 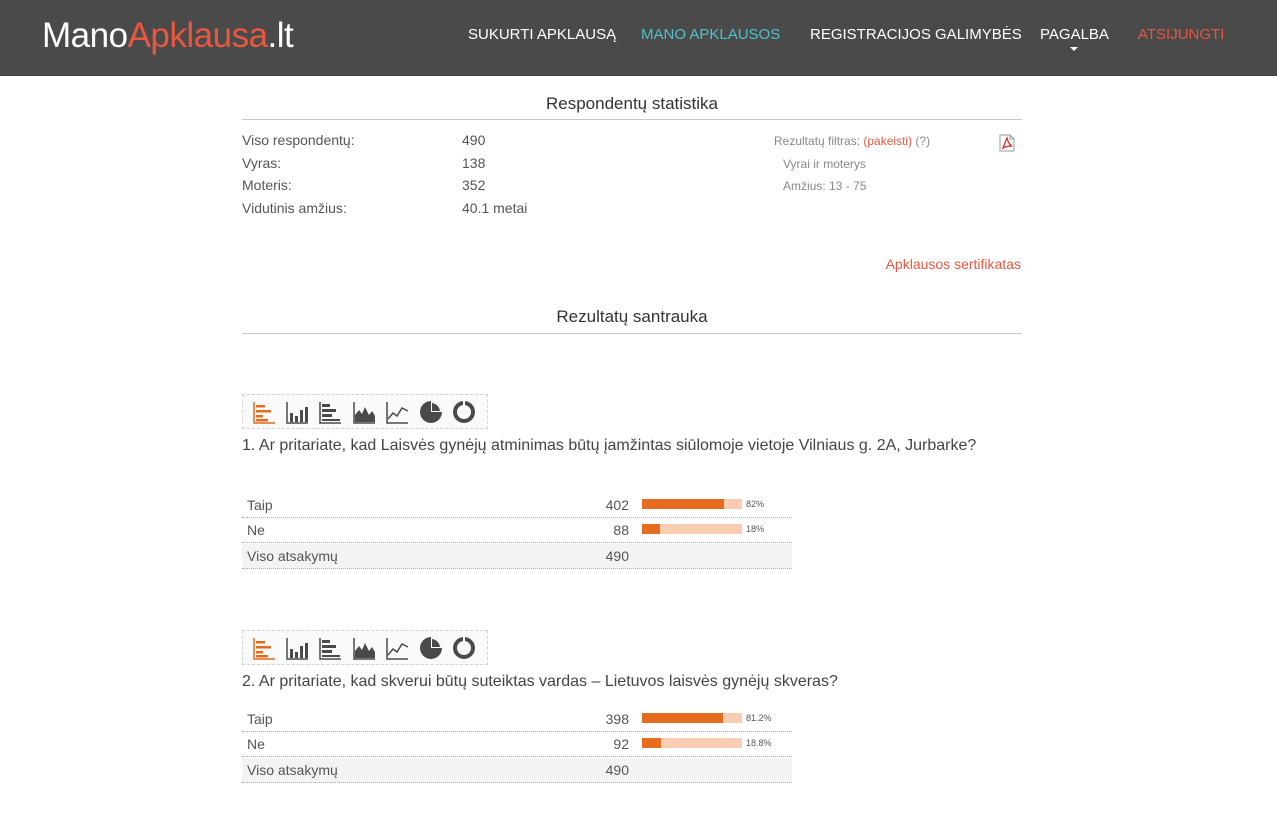 What do you see at coordinates (759, 743) in the screenshot?
I see `answer-percent: 18.8%` at bounding box center [759, 743].